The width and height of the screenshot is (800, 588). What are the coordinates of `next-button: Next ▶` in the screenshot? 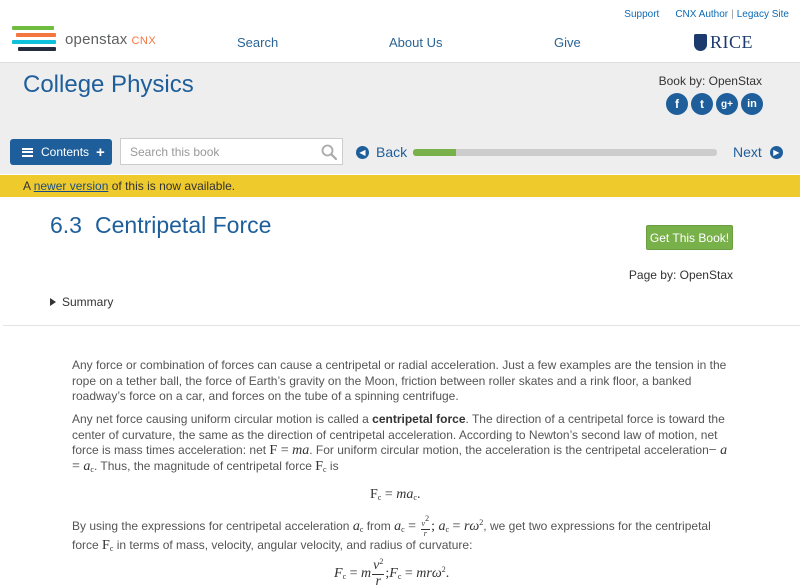 It's located at (758, 152).